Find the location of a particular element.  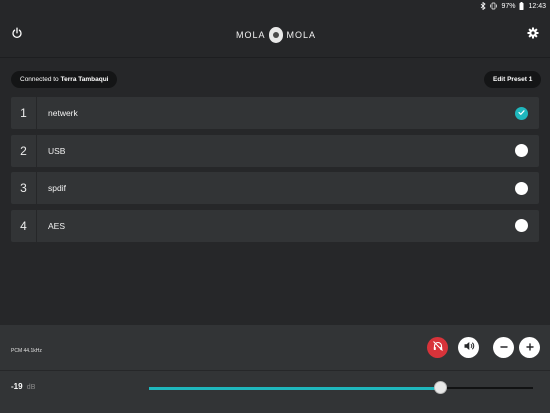

source-label: AES is located at coordinates (57, 225).